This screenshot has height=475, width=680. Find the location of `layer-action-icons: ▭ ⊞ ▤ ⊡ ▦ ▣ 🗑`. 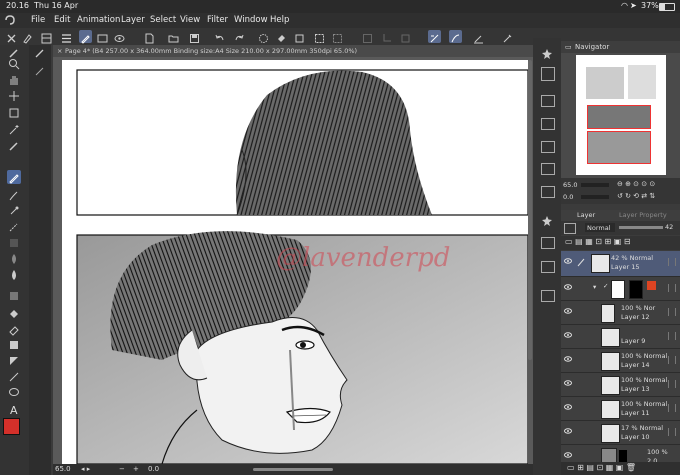

layer-action-icons: ▭ ⊞ ▤ ⊡ ▦ ▣ 🗑 is located at coordinates (601, 467).